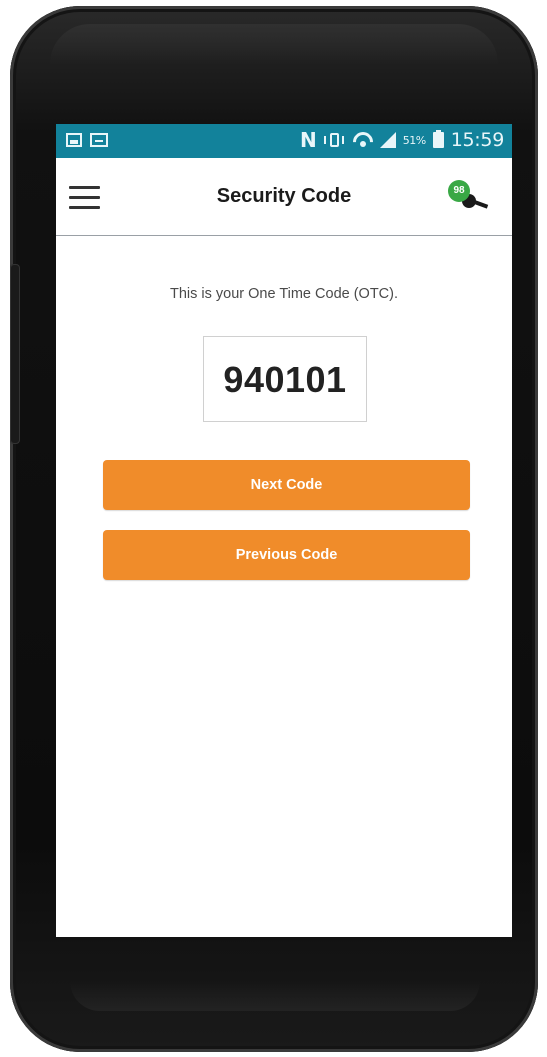  I want to click on status-time: 15:59, so click(477, 140).